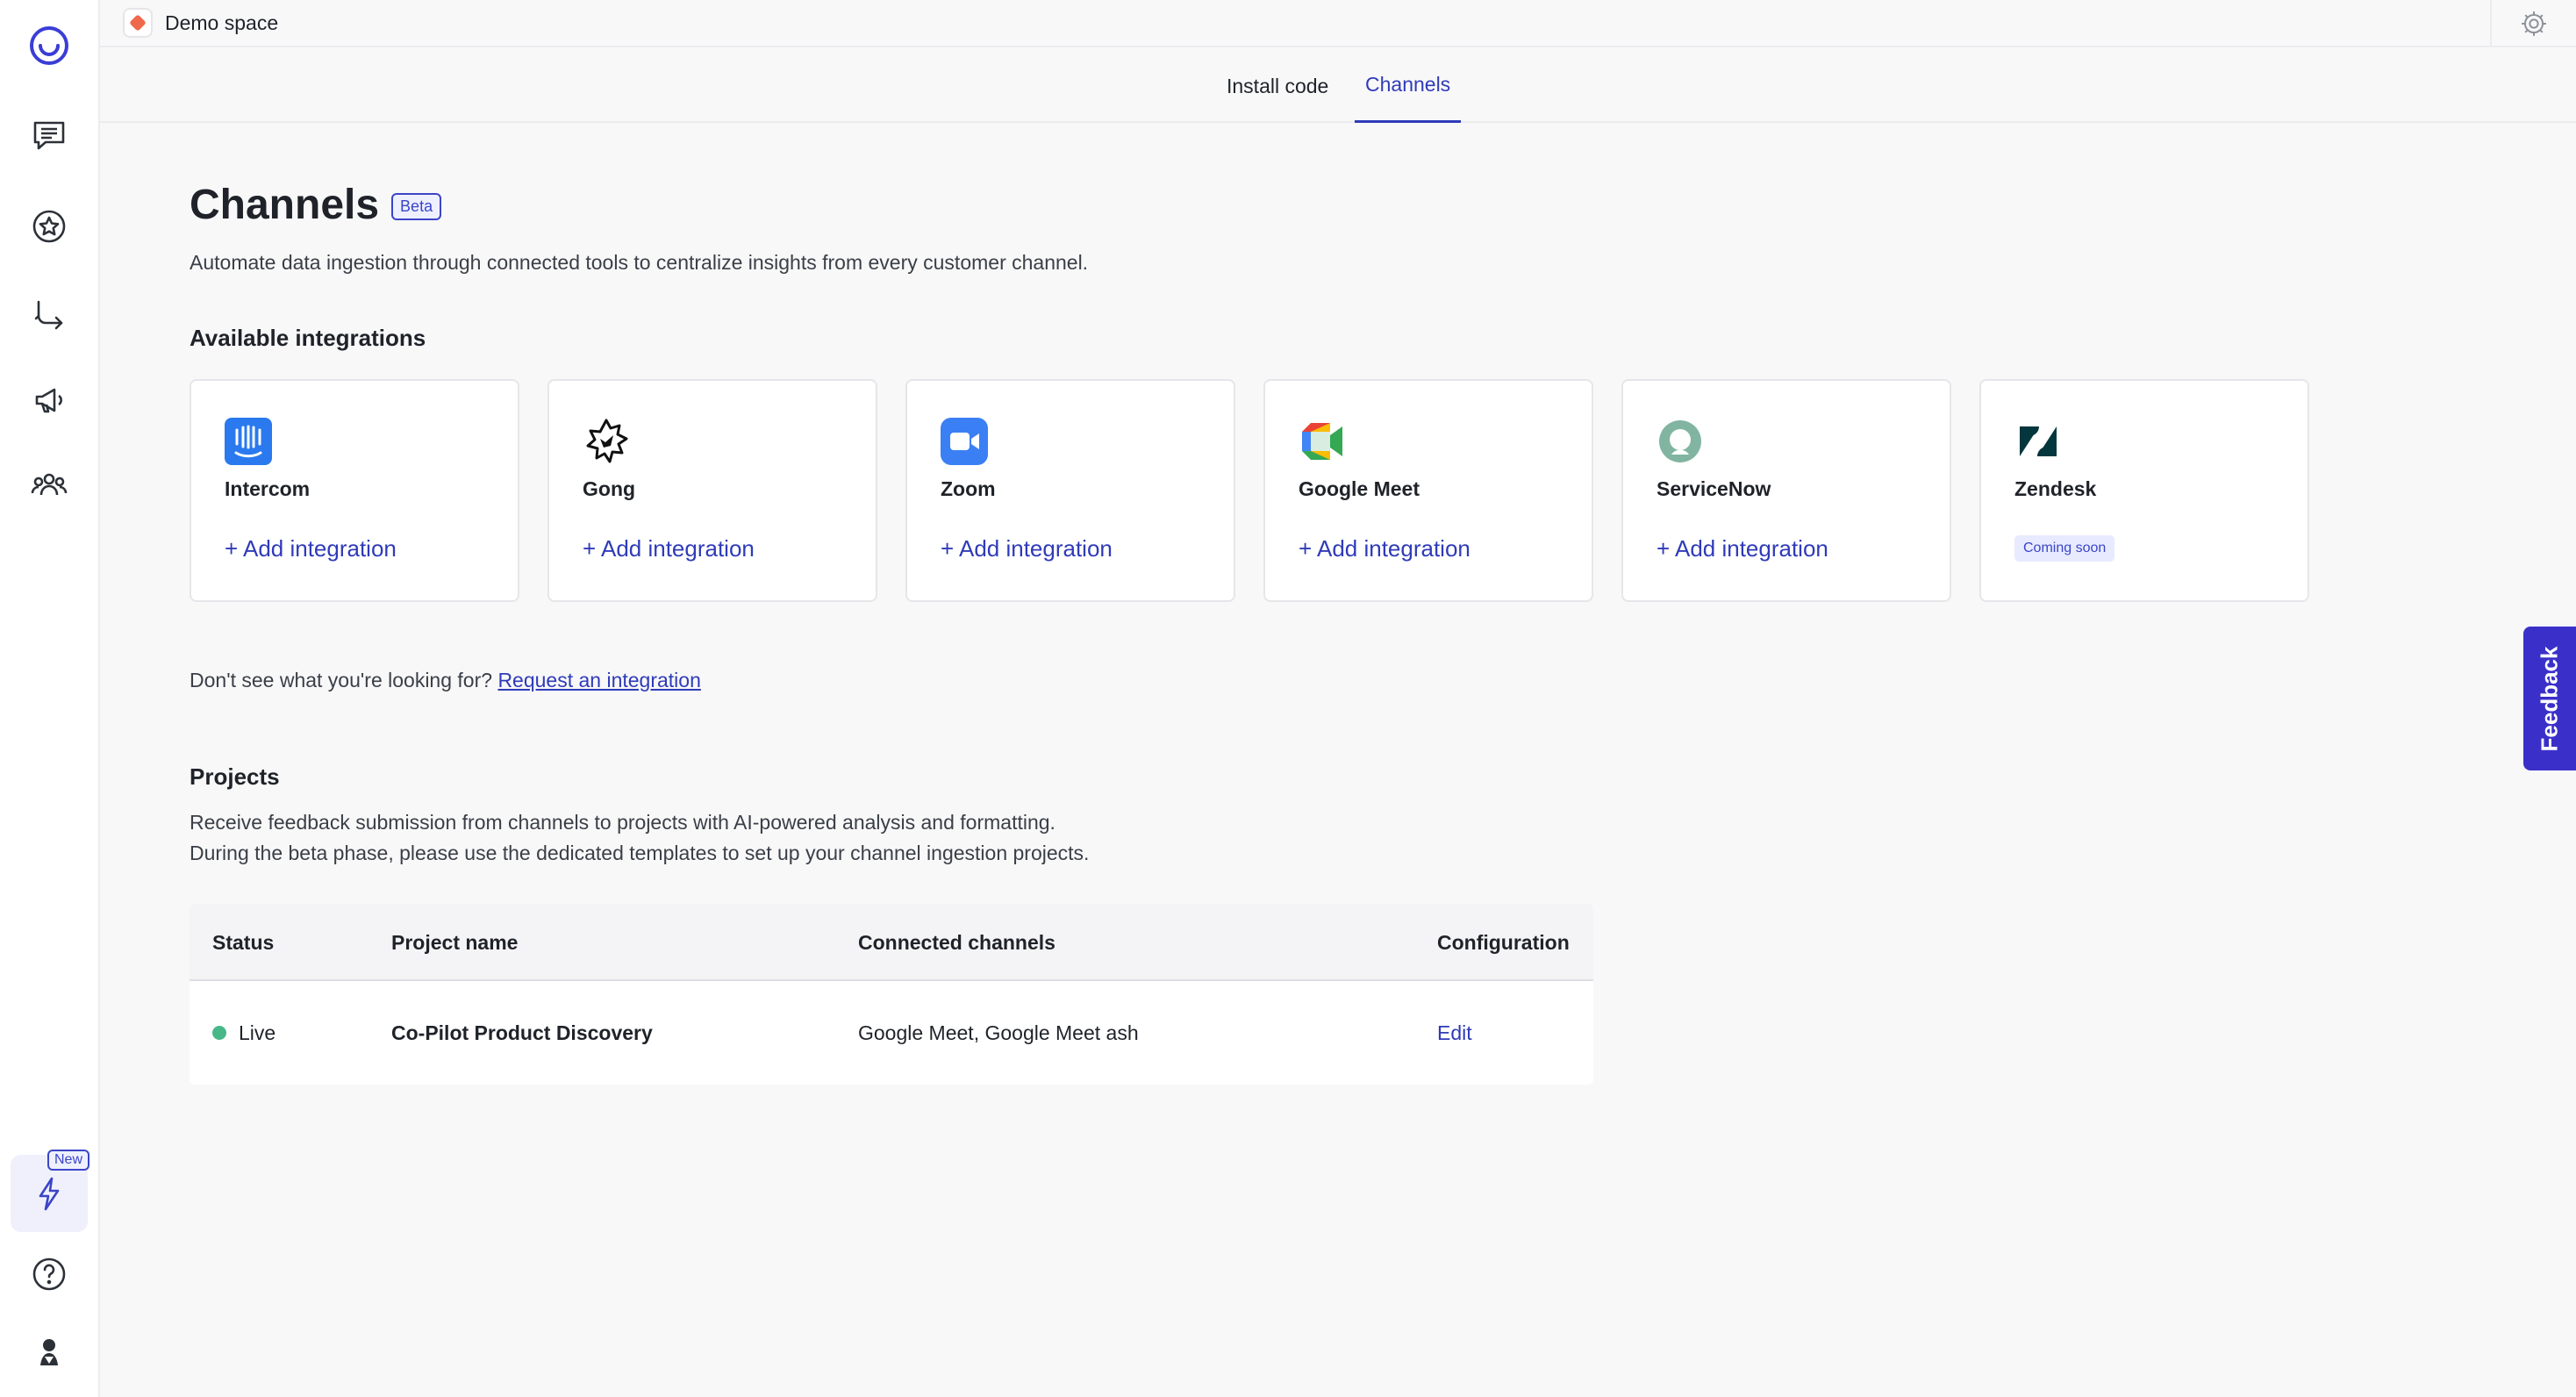 This screenshot has width=2576, height=1397. I want to click on integration-name: Intercom, so click(268, 488).